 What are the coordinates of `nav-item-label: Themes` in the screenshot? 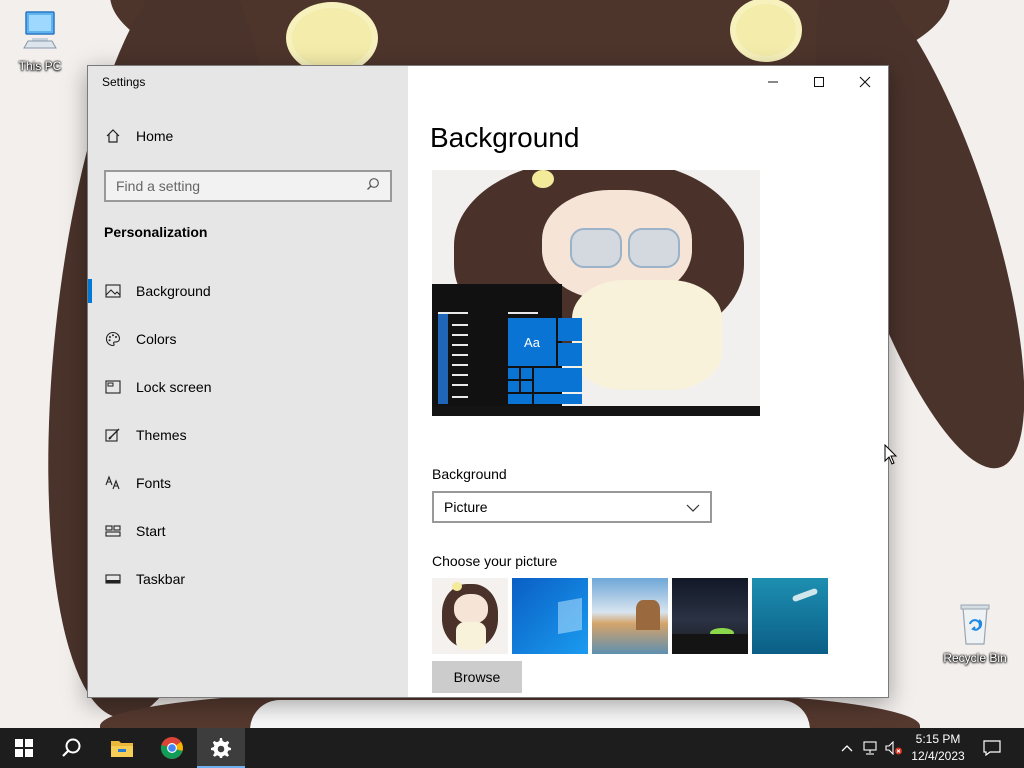 It's located at (161, 435).